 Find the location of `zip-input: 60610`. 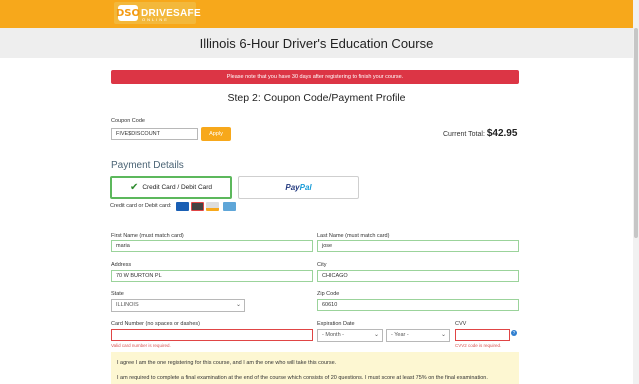

zip-input: 60610 is located at coordinates (418, 305).